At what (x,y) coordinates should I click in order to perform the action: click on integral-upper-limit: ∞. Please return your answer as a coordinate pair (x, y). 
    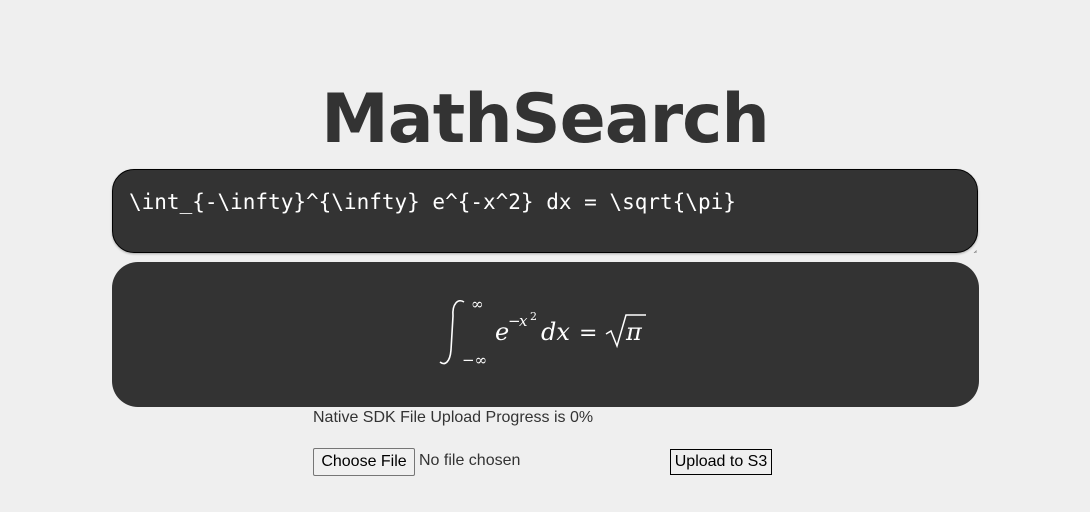
    Looking at the image, I should click on (477, 304).